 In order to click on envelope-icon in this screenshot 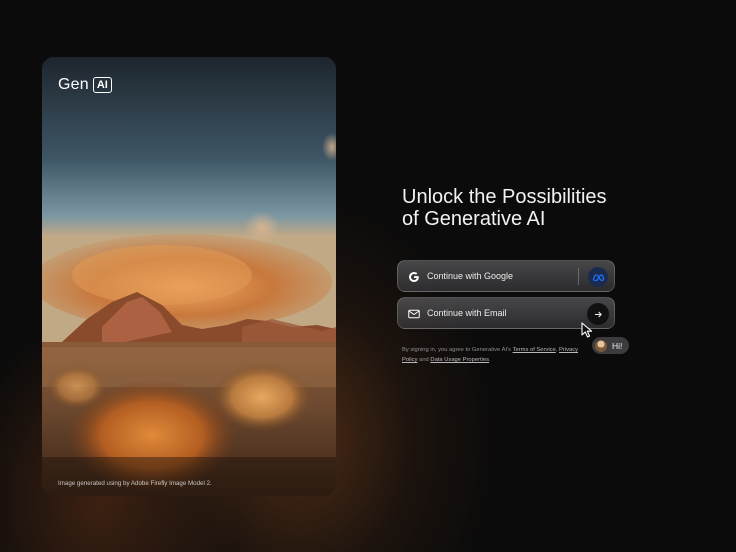, I will do `click(413, 313)`.